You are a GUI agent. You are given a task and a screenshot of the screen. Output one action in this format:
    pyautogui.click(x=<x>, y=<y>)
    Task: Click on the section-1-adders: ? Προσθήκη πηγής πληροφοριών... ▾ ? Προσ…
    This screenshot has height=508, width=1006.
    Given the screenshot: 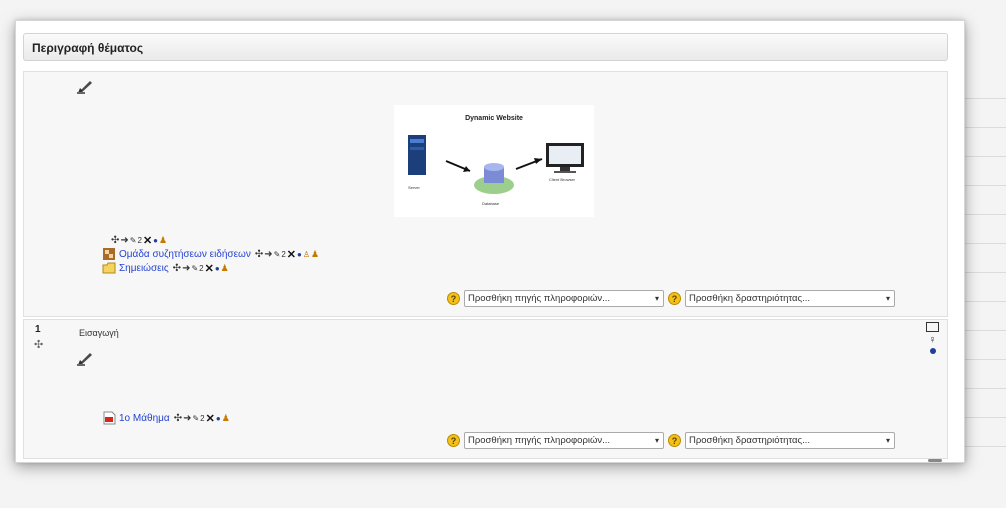 What is the action you would take?
    pyautogui.click(x=671, y=440)
    